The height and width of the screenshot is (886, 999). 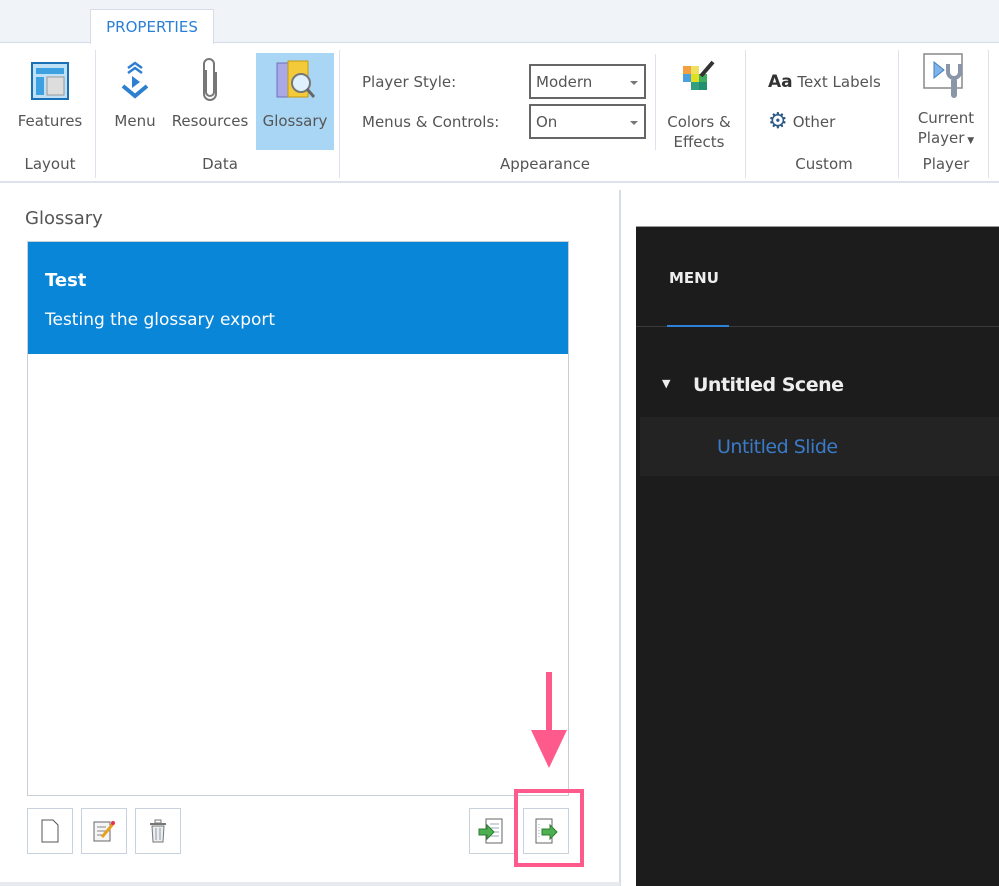 I want to click on new-document-icon, so click(x=50, y=831).